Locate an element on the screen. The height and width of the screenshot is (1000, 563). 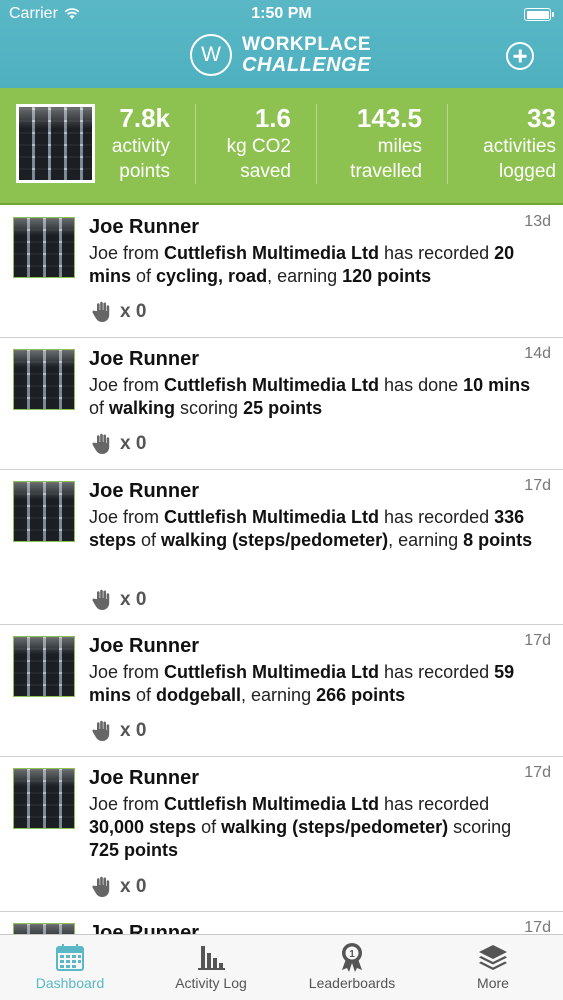
description-highlight: dodgeball is located at coordinates (199, 695).